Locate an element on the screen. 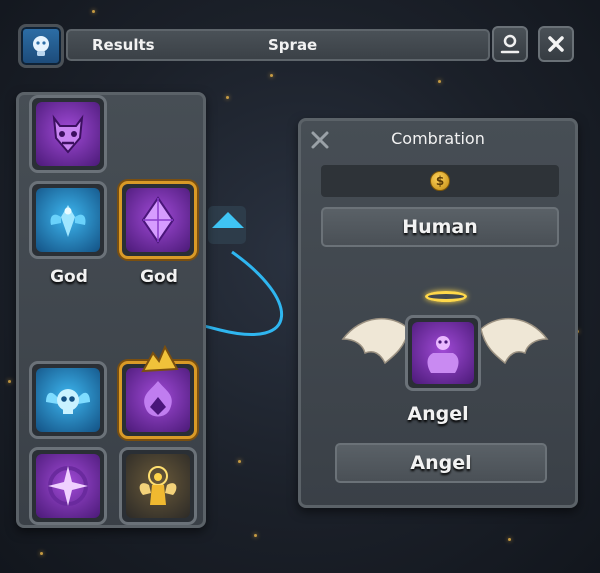 This screenshot has height=573, width=600. element-tile-winged-skull is located at coordinates (68, 400).